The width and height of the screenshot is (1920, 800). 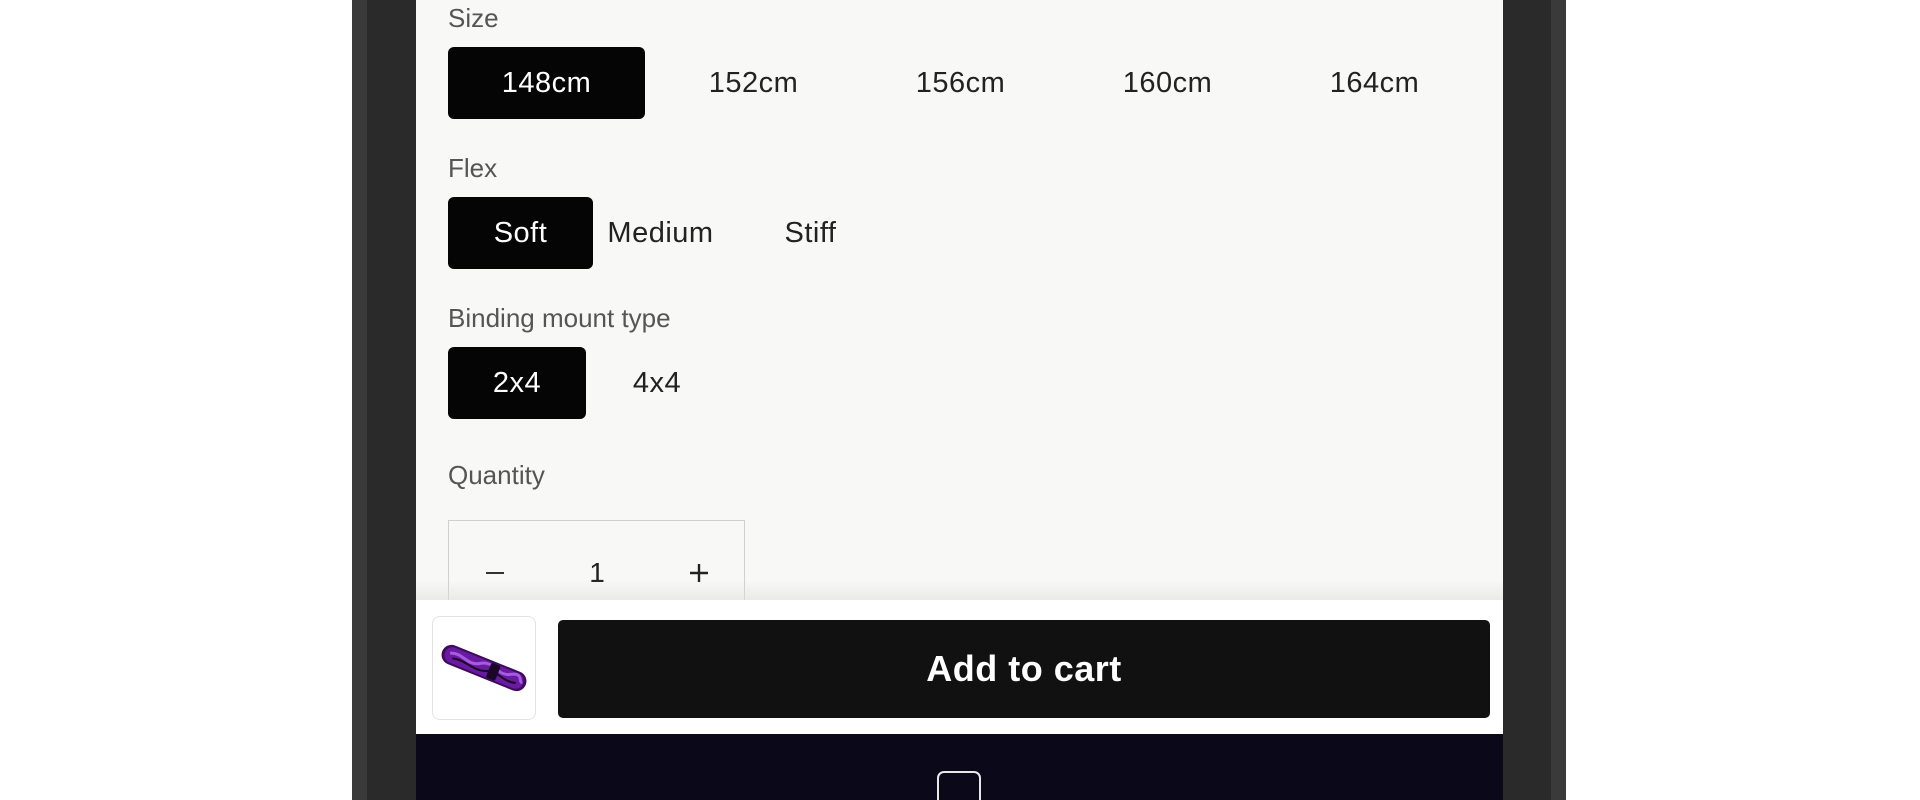 What do you see at coordinates (473, 18) in the screenshot?
I see `size-label: Size` at bounding box center [473, 18].